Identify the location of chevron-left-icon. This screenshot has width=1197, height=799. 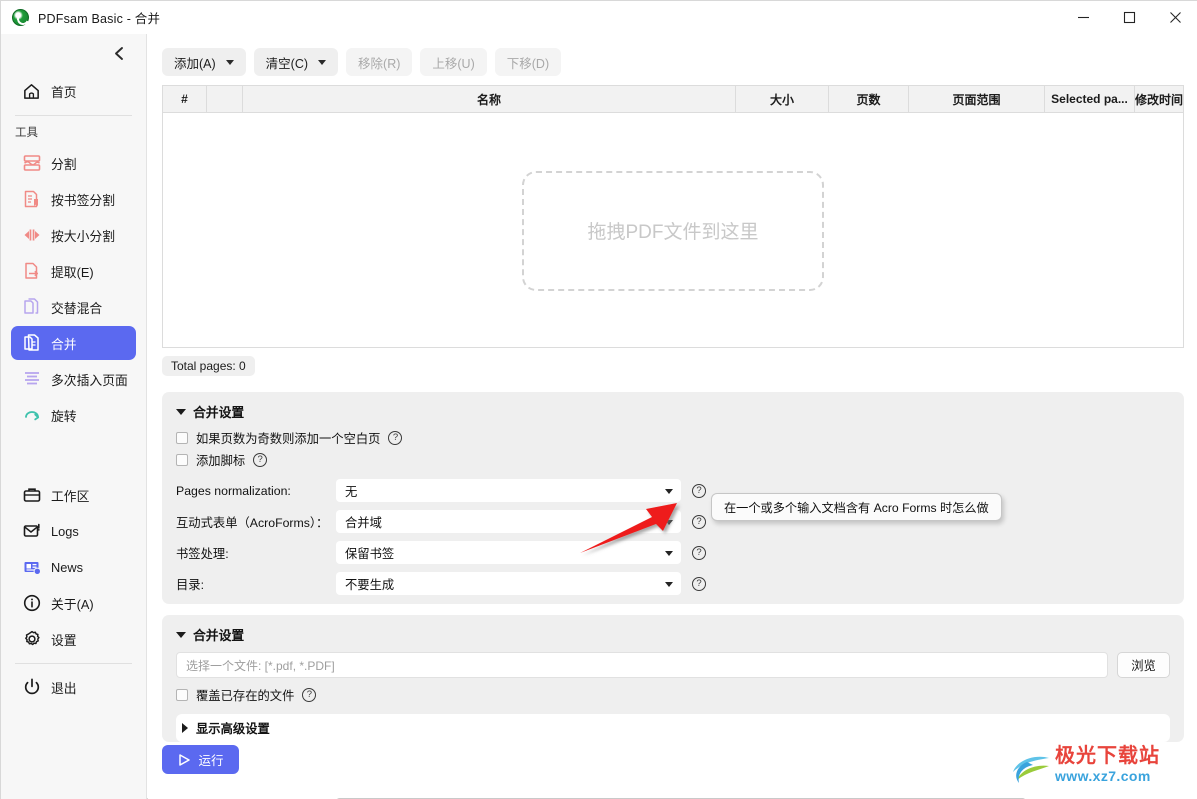
(119, 53).